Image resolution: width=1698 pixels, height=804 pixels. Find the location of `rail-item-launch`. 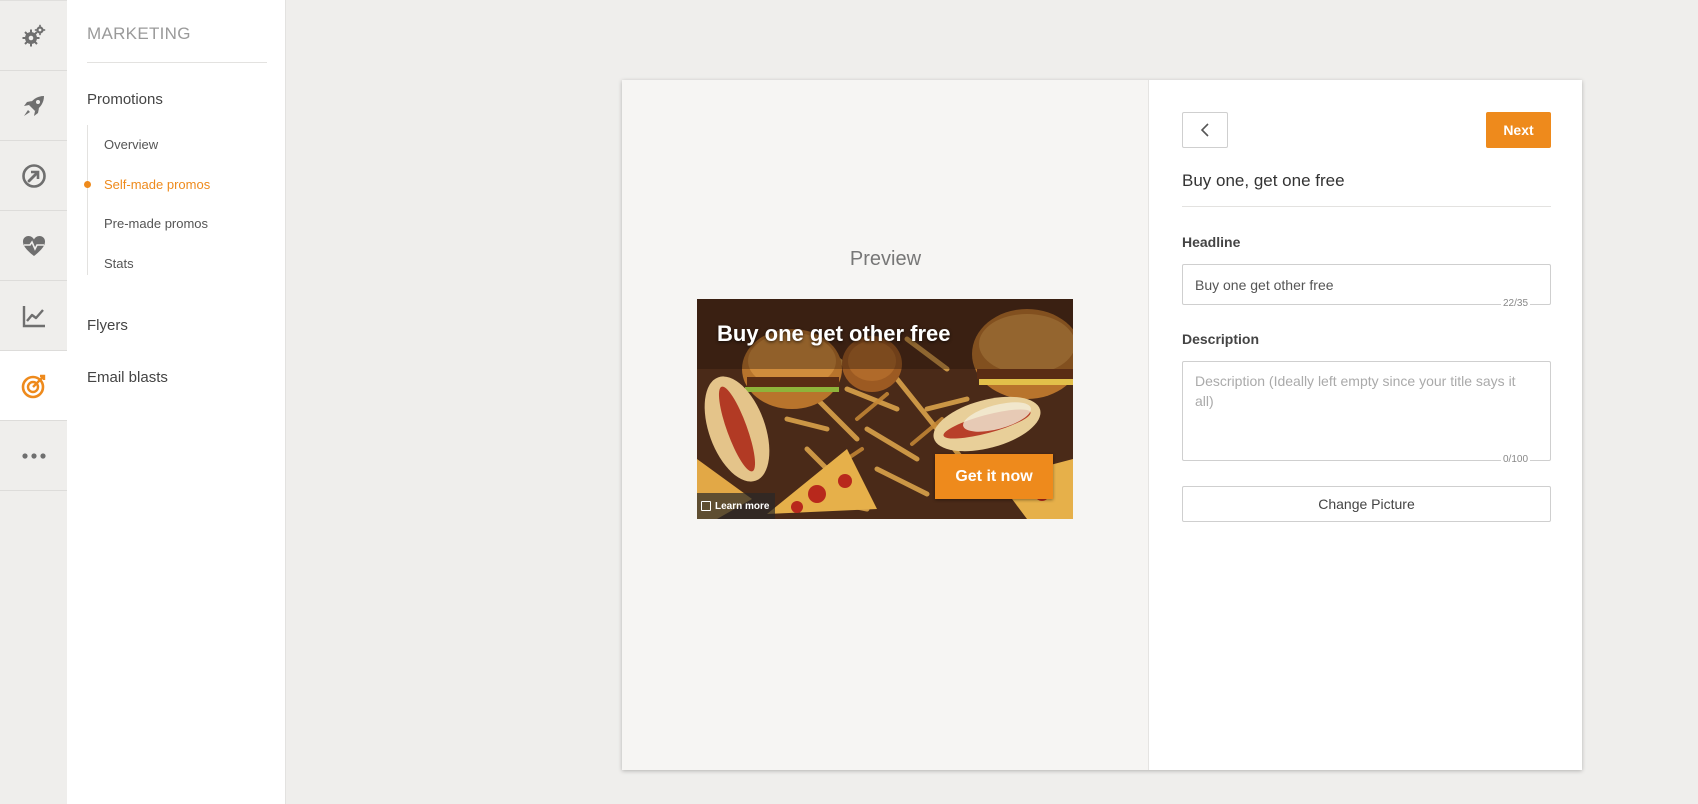

rail-item-launch is located at coordinates (33, 106).